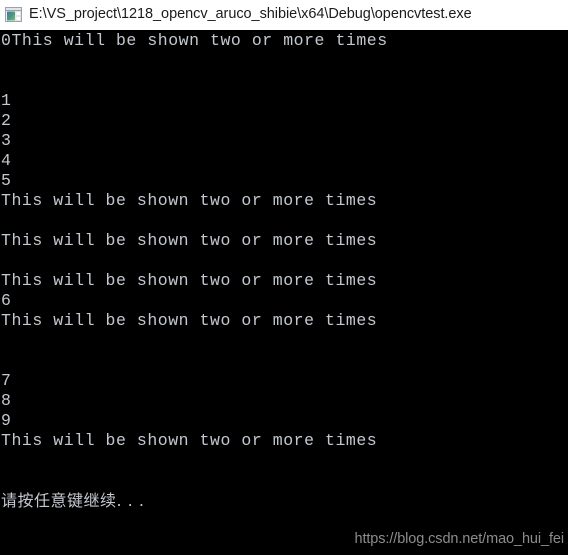 Image resolution: width=568 pixels, height=555 pixels. I want to click on watermark-url: https://blog.csdn.net/mao_hui_fei, so click(459, 539).